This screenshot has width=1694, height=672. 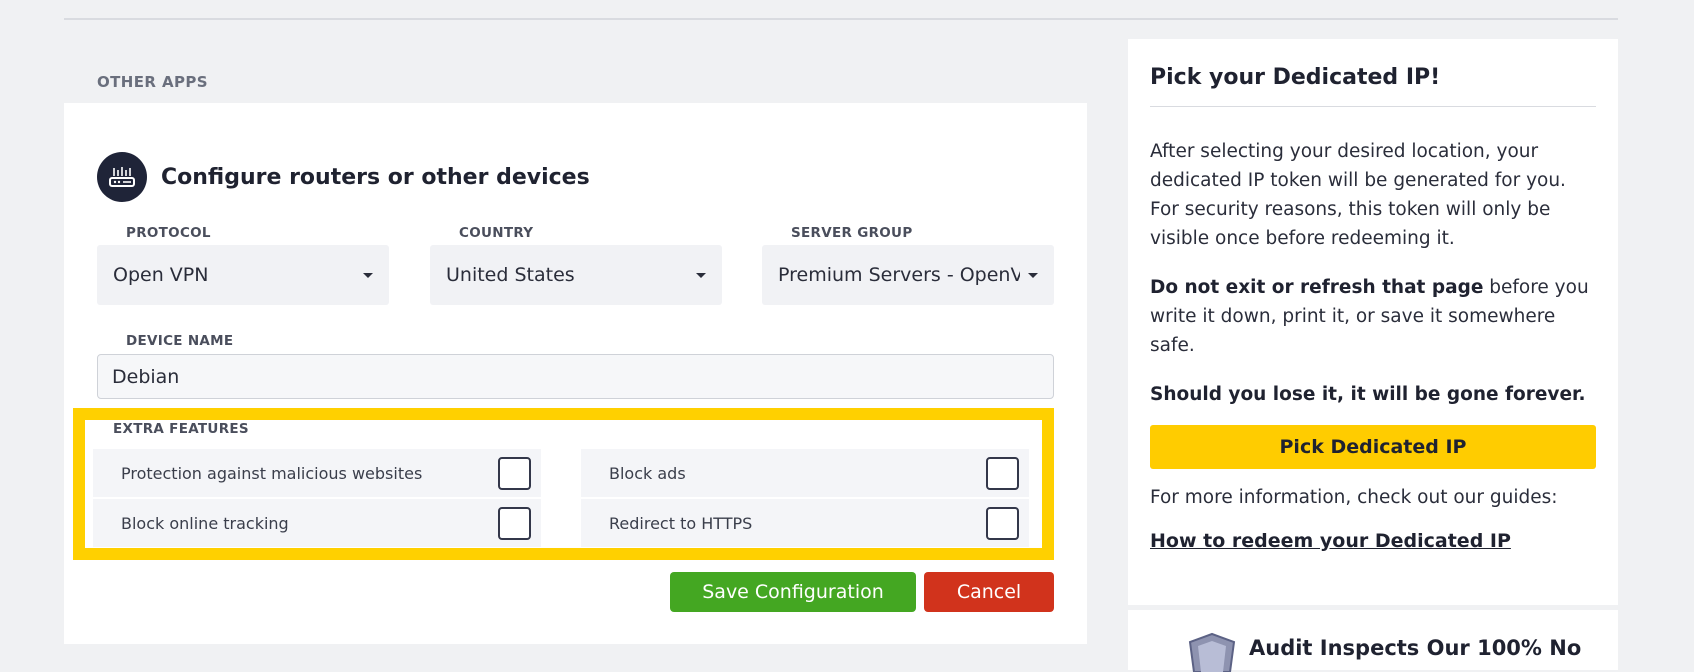 What do you see at coordinates (681, 523) in the screenshot?
I see `feature-label: Redirect to HTTPS` at bounding box center [681, 523].